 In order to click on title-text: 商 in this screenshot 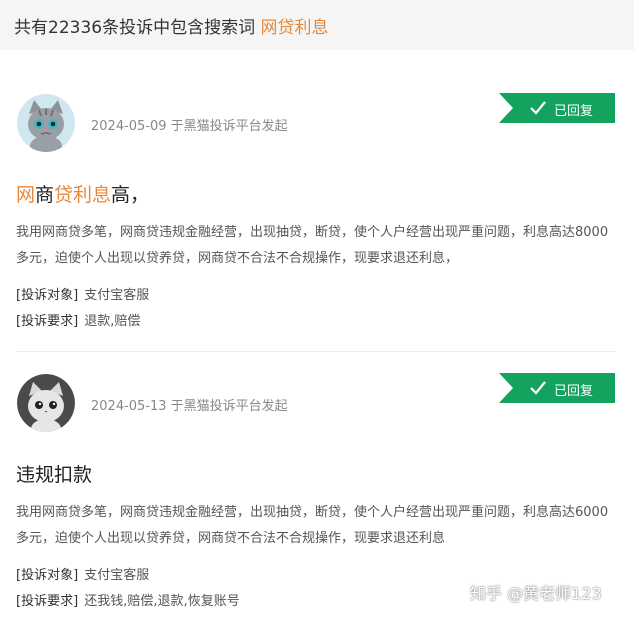, I will do `click(45, 195)`.